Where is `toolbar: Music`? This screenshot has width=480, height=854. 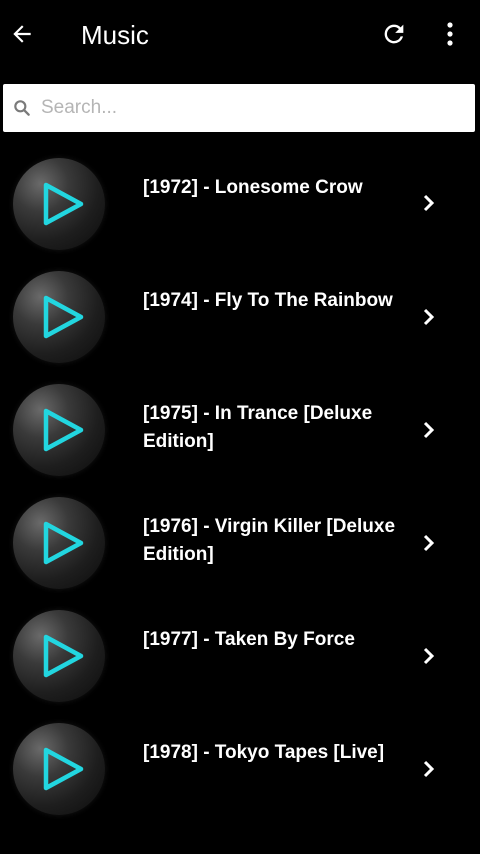 toolbar: Music is located at coordinates (240, 36).